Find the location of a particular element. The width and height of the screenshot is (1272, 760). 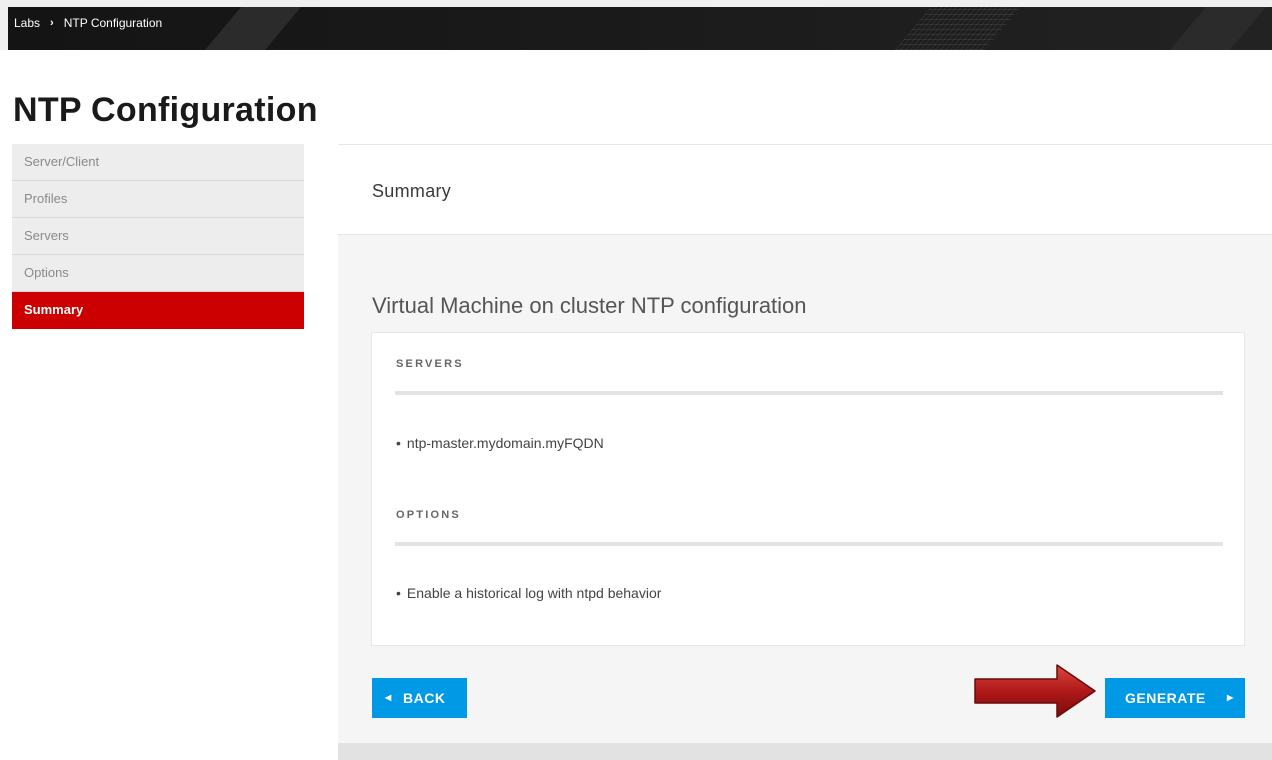

sidebar-item-servers: Servers is located at coordinates (158, 236).